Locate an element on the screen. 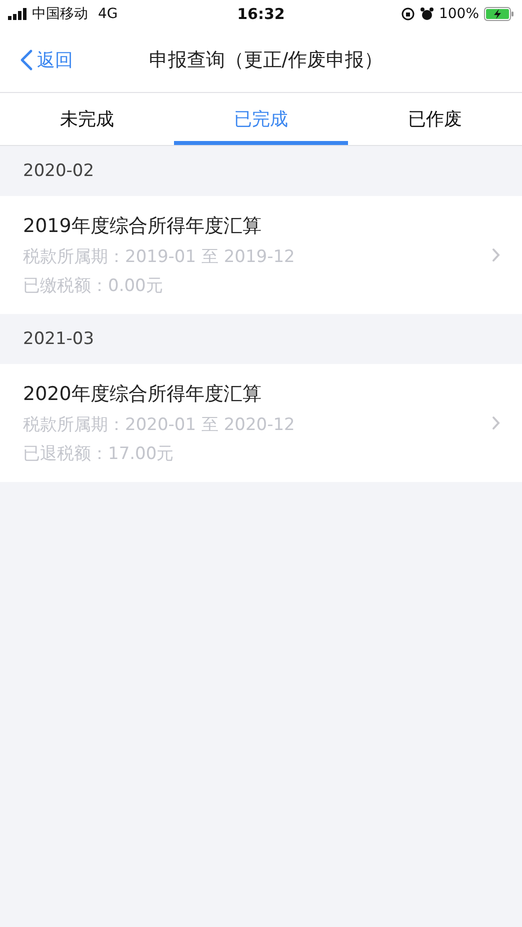 The height and width of the screenshot is (927, 522). clock-time: 16:32 is located at coordinates (261, 14).